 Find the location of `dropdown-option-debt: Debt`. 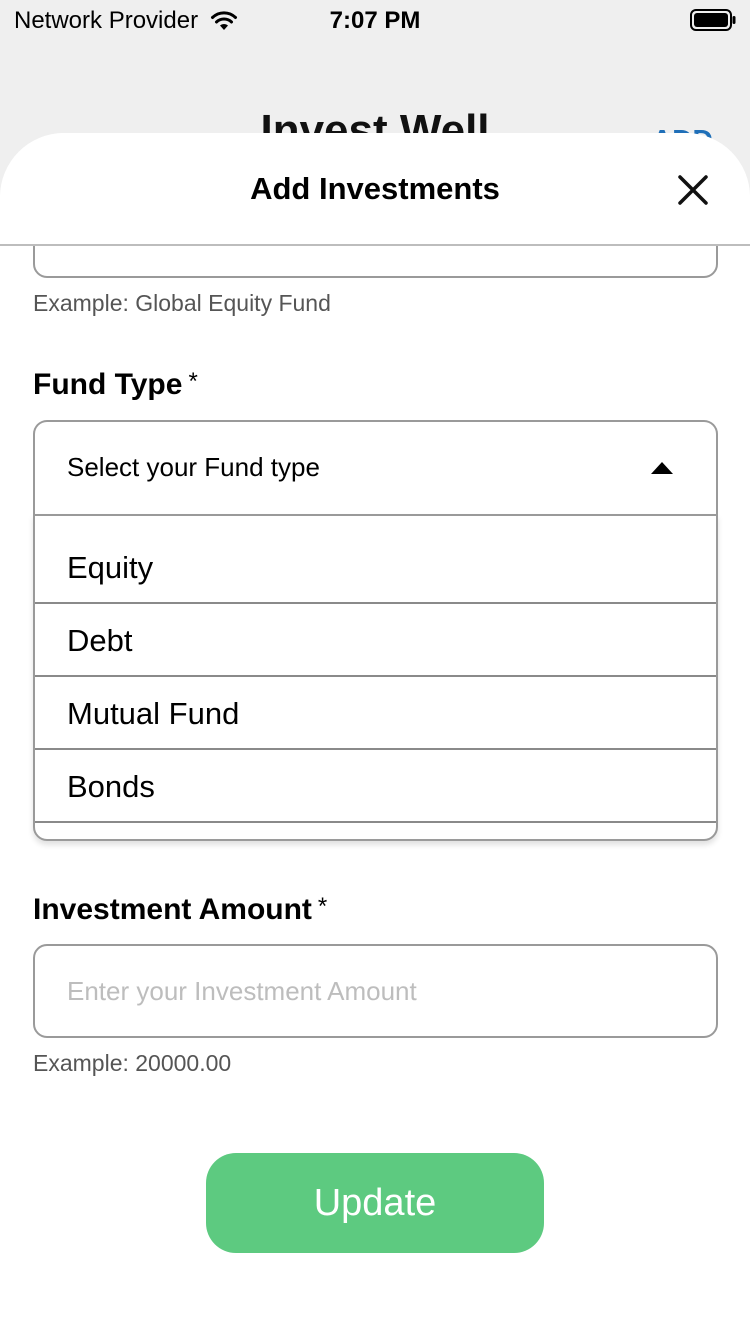

dropdown-option-debt: Debt is located at coordinates (375, 640).